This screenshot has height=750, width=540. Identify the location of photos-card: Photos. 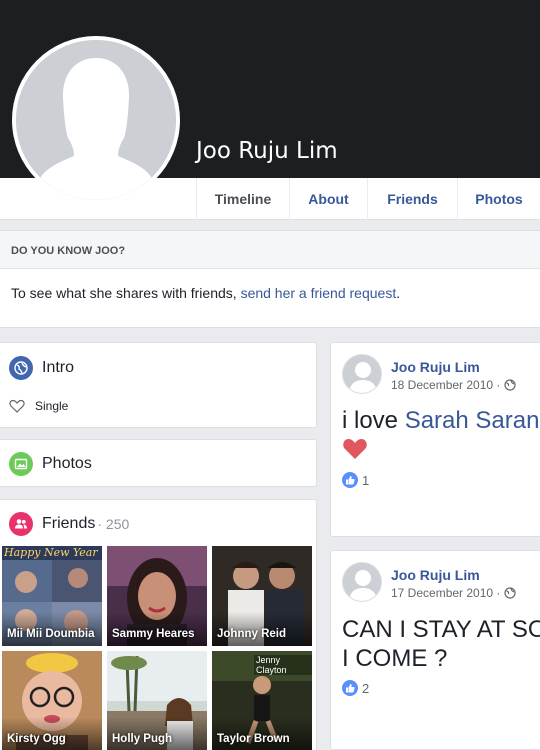
(158, 463).